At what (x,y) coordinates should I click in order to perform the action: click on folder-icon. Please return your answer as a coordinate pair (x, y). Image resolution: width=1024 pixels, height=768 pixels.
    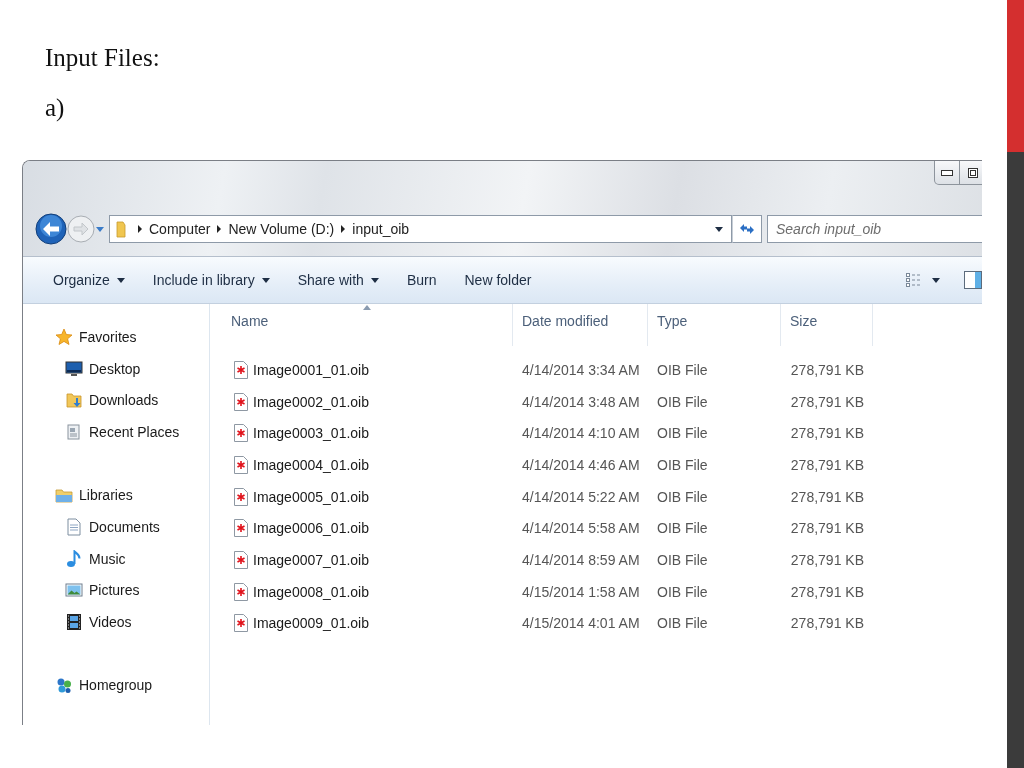
    Looking at the image, I should click on (64, 495).